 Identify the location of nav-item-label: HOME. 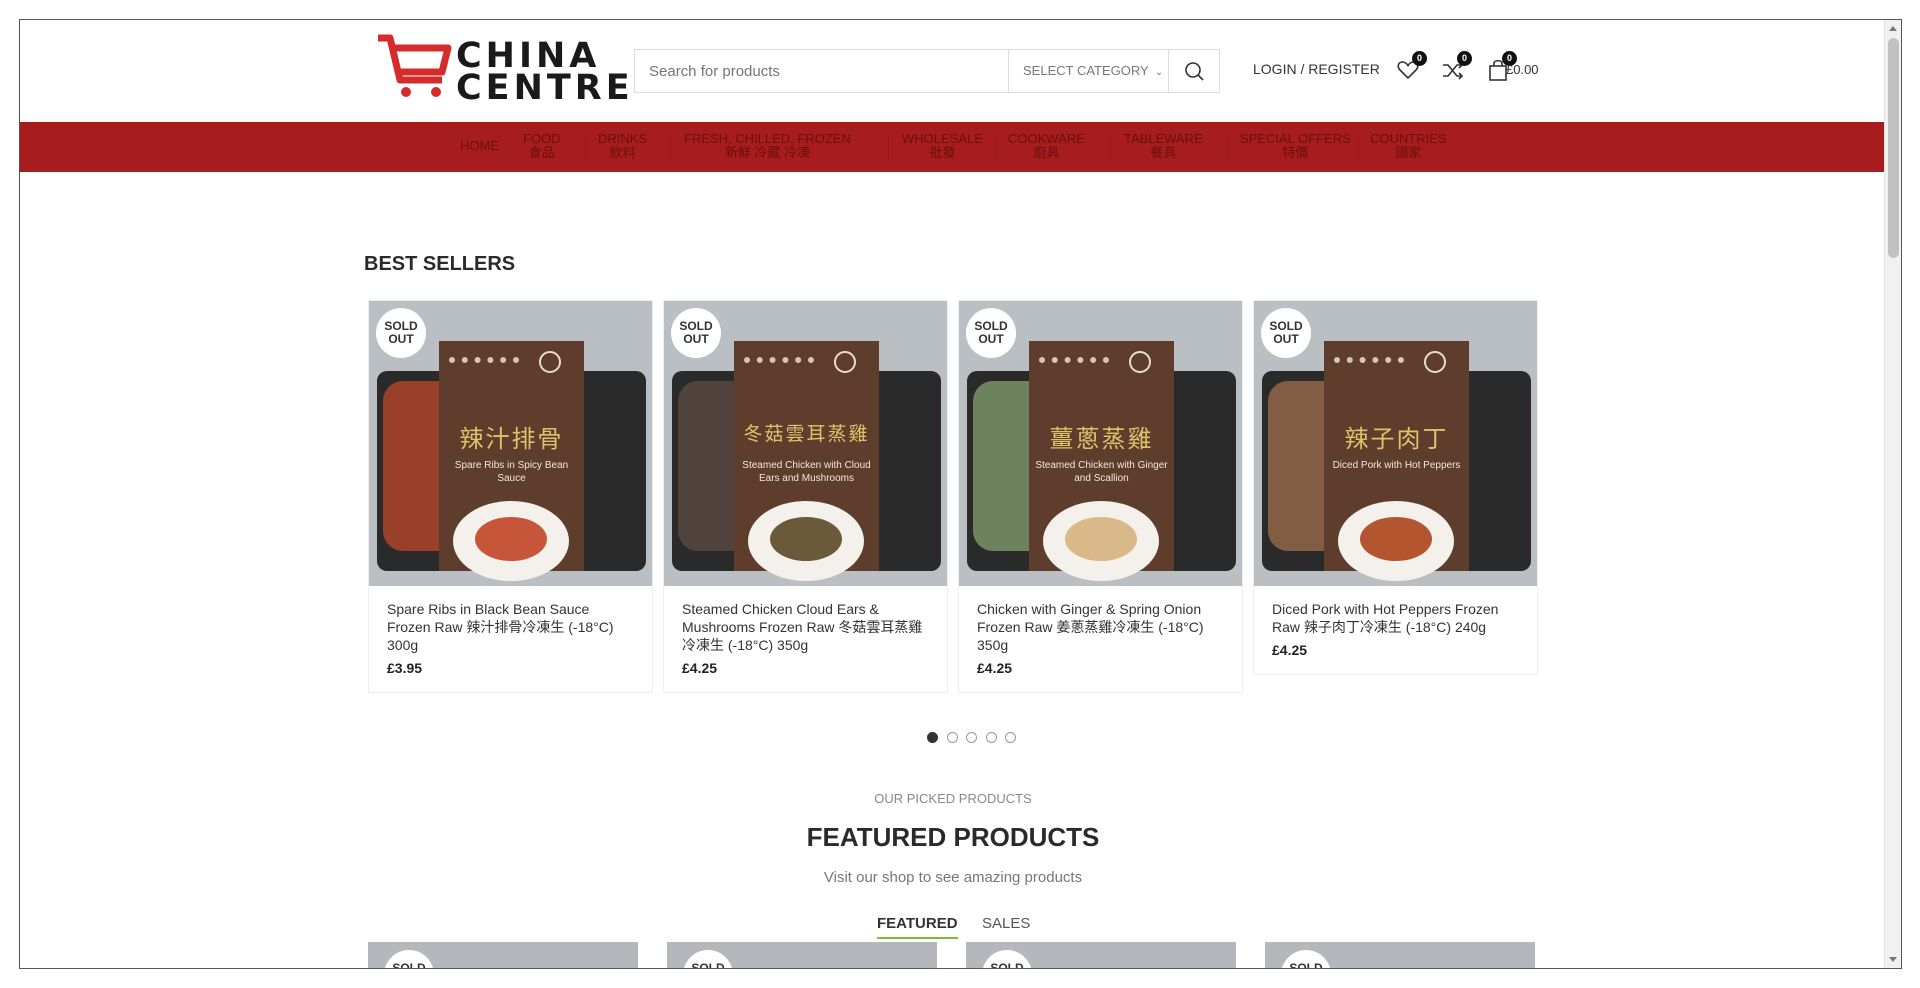
(479, 145).